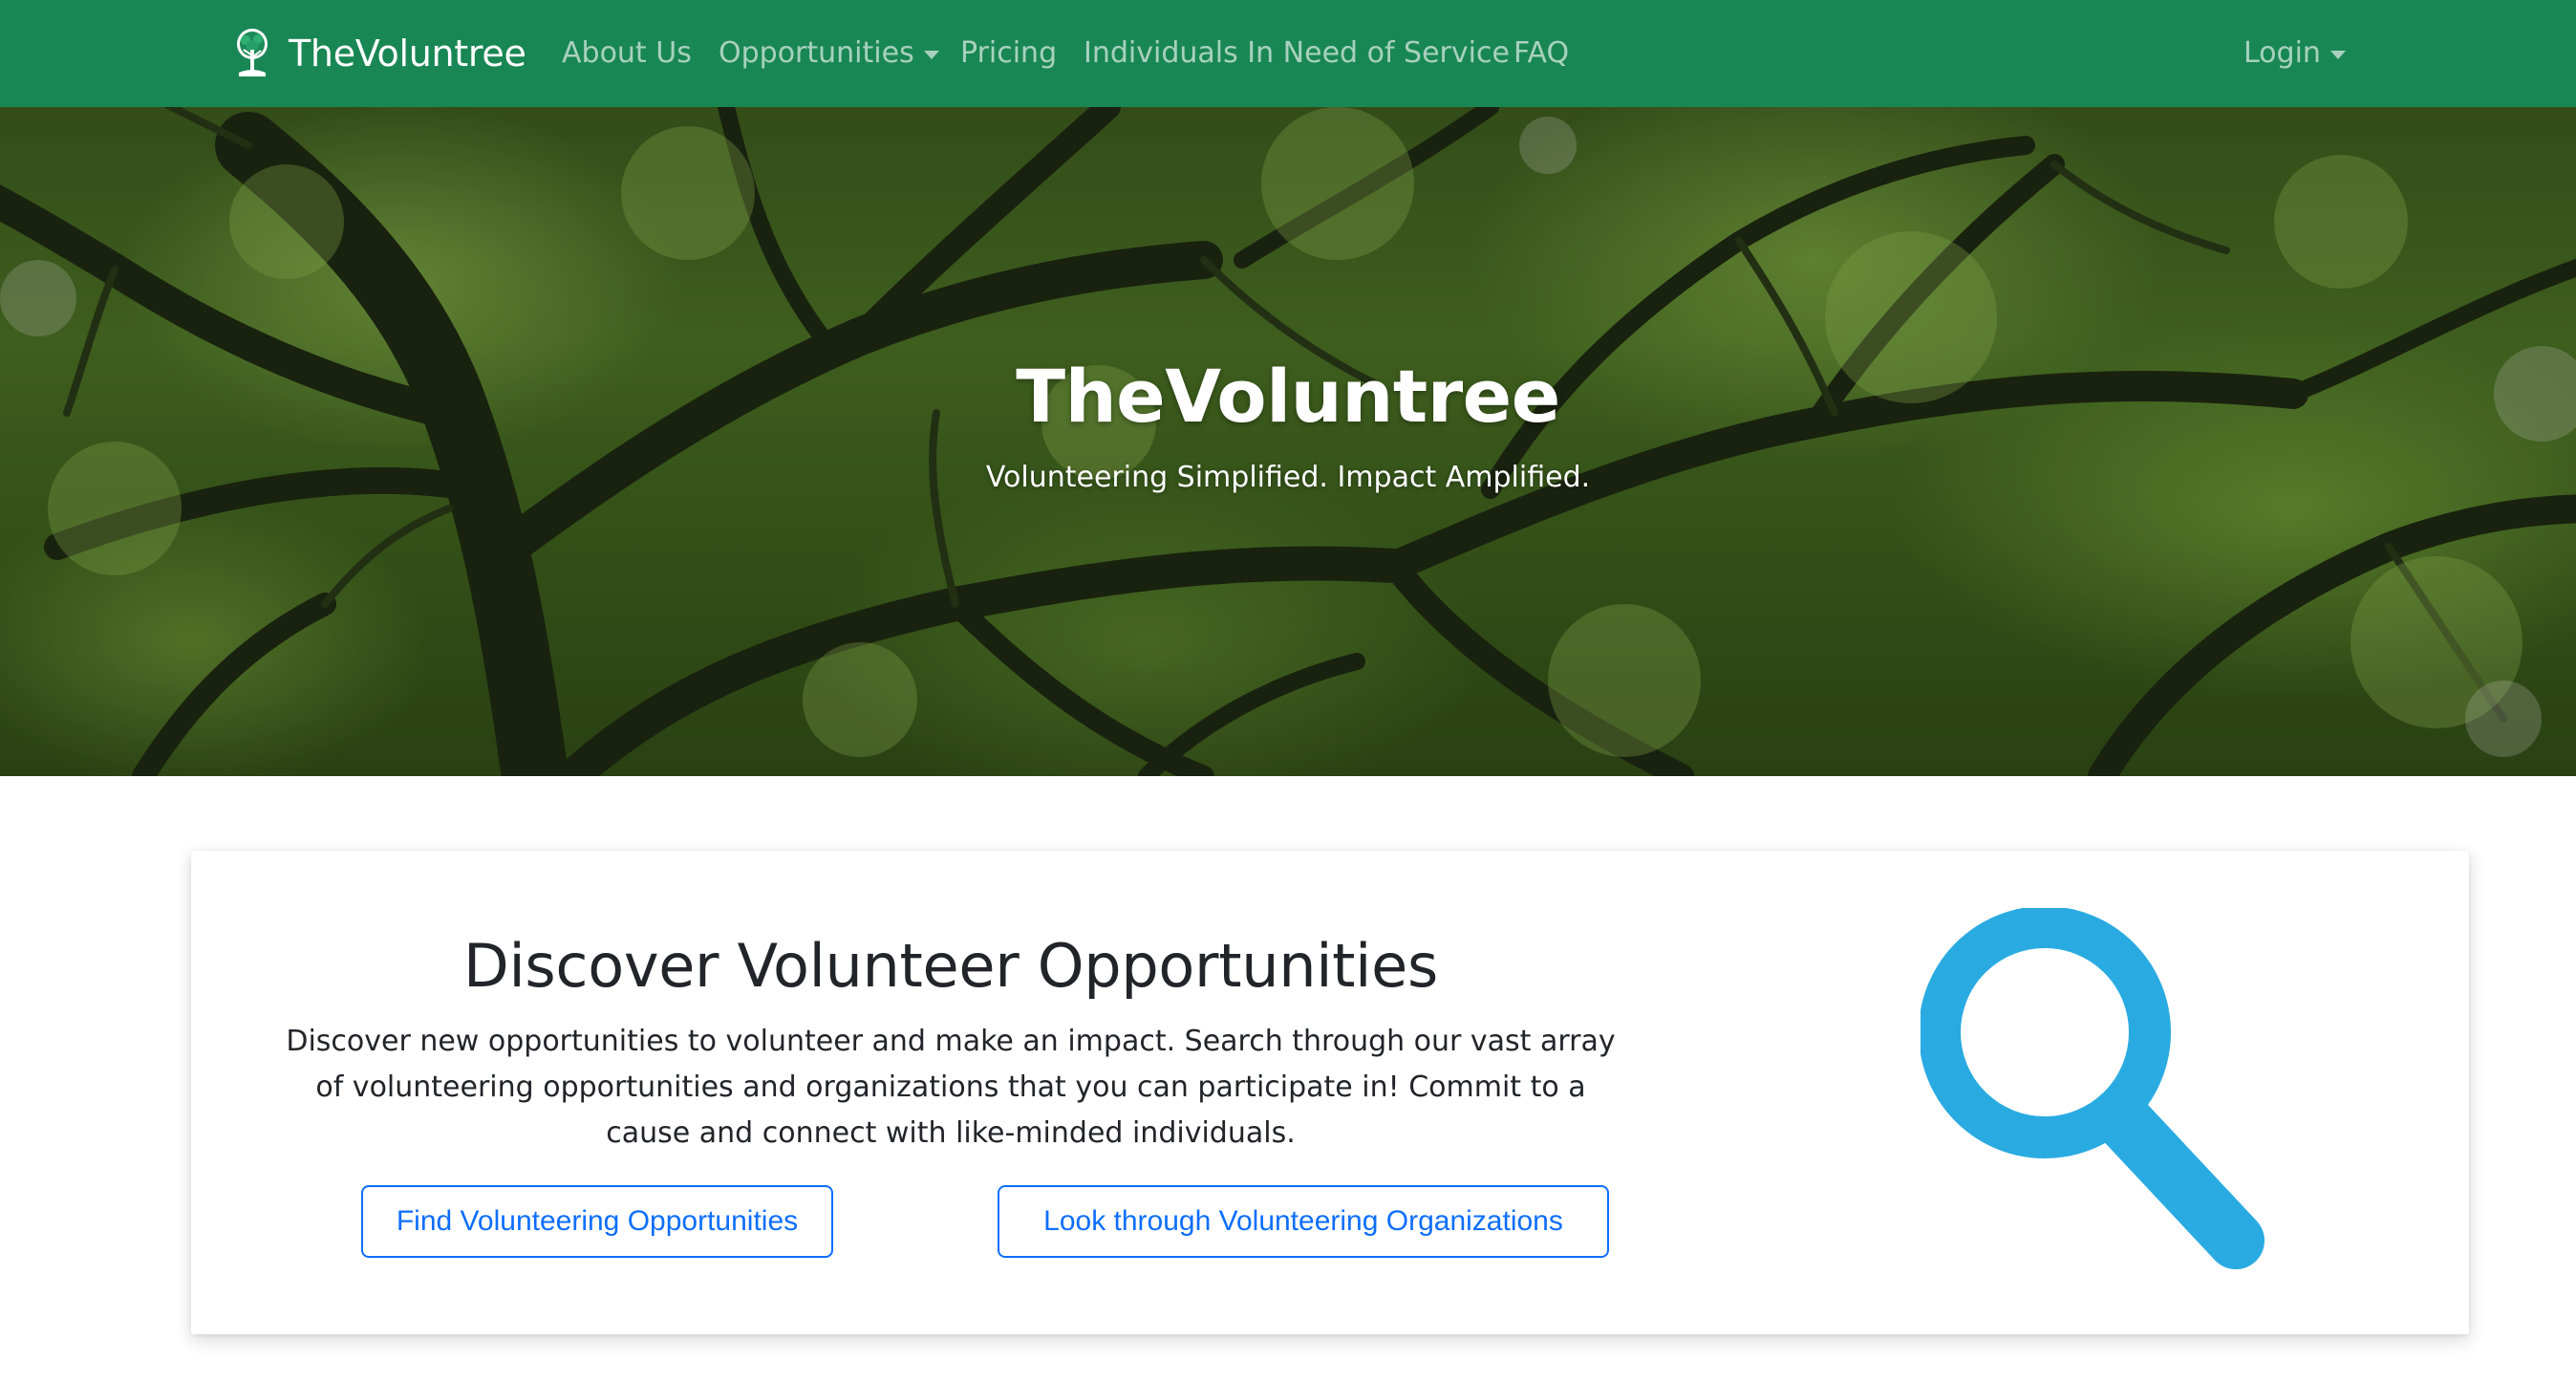 This screenshot has width=2576, height=1384. I want to click on login-dropdown: Login, so click(2294, 53).